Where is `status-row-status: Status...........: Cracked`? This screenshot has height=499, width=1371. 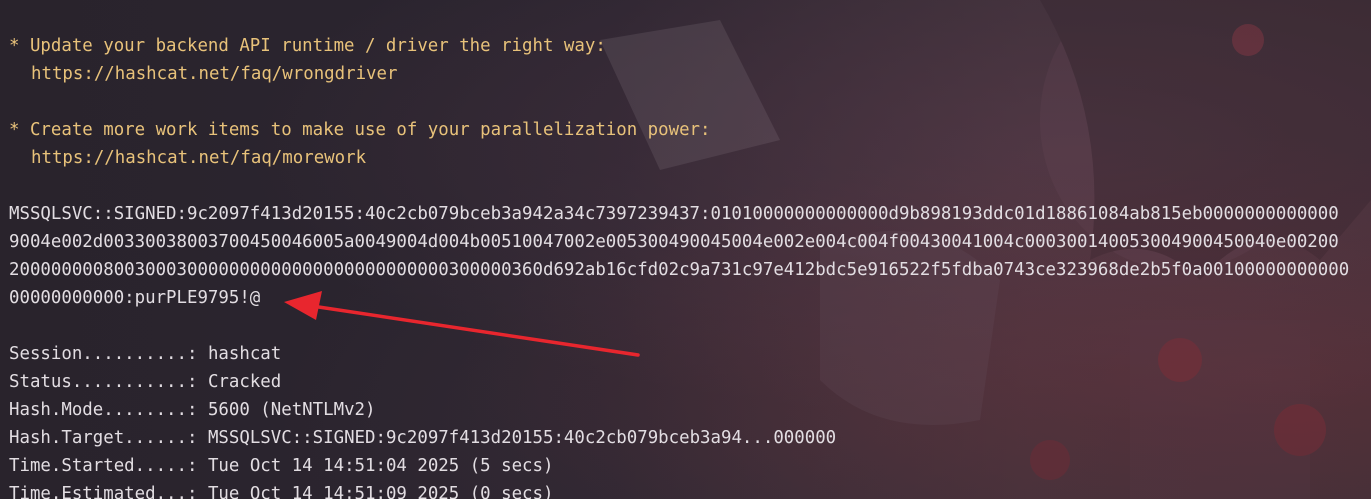
status-row-status: Status...........: Cracked is located at coordinates (145, 382).